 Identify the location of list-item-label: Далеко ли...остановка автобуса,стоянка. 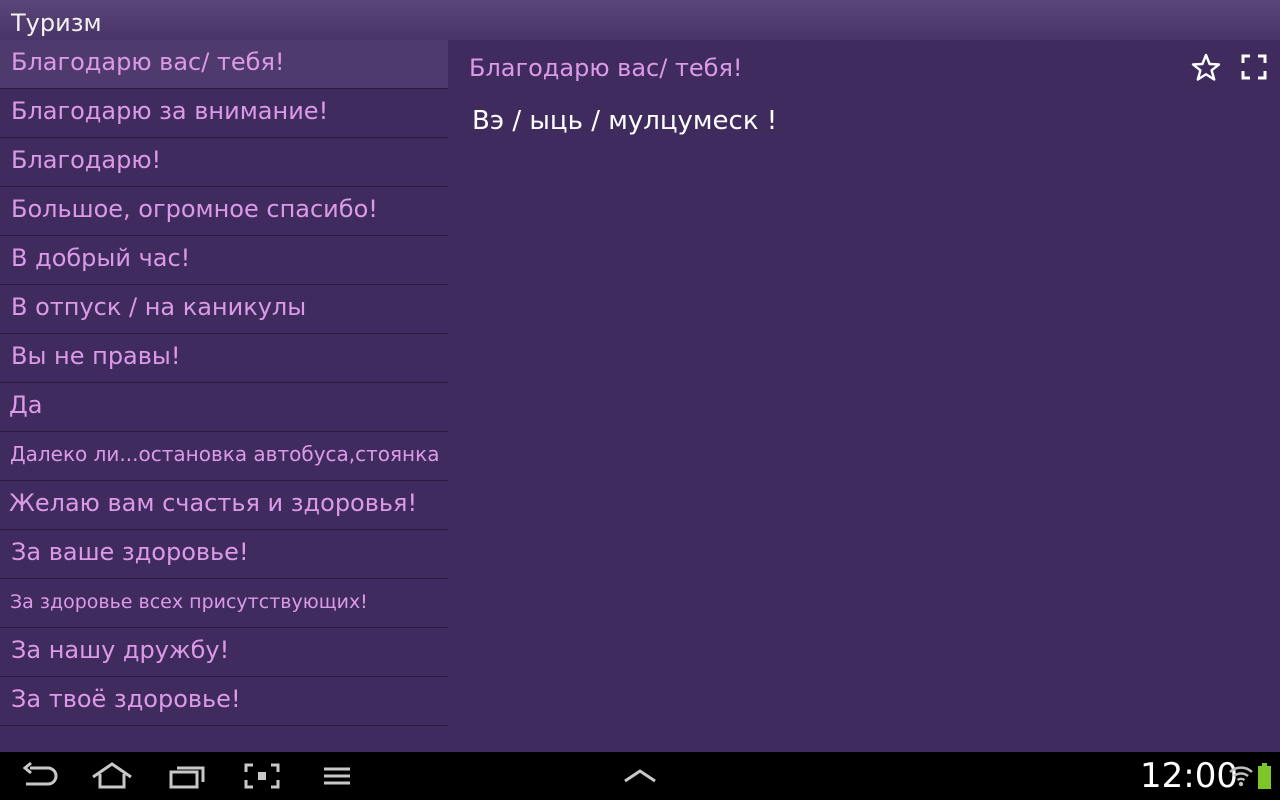
(225, 454).